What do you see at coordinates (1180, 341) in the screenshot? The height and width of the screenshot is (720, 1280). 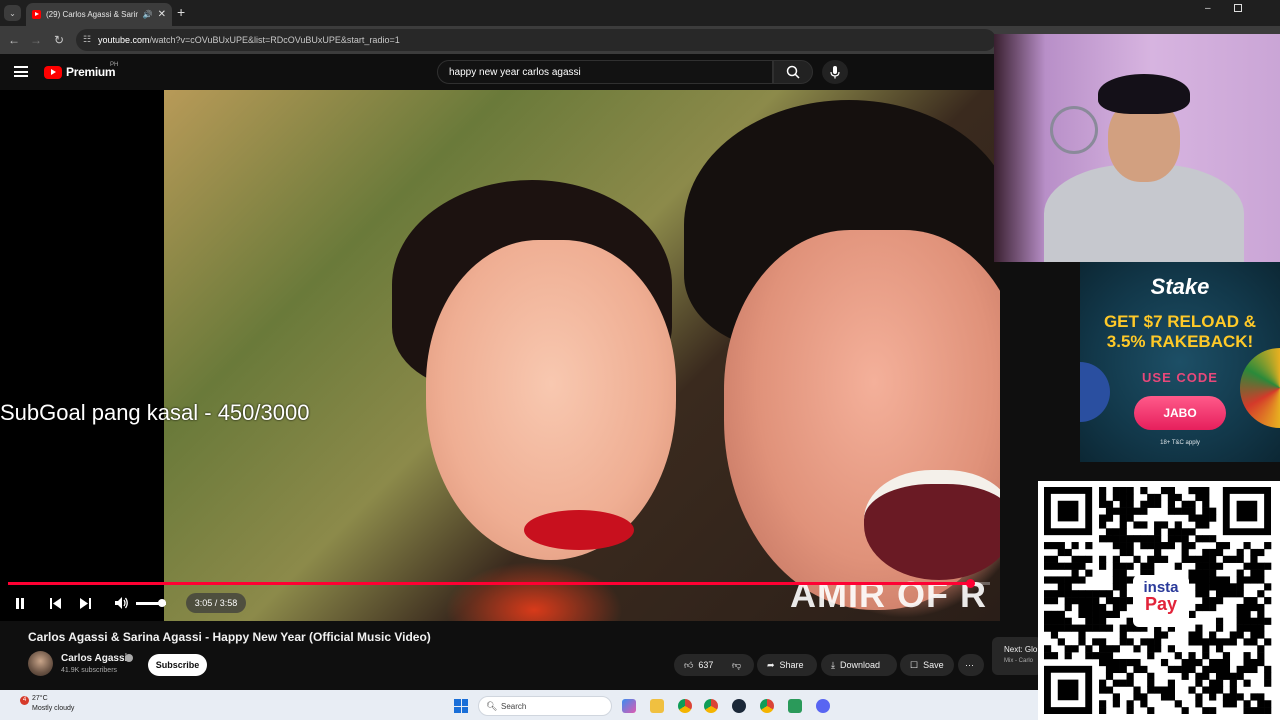 I see `stake-headline-line2: 3.5% RAKEBACK!` at bounding box center [1180, 341].